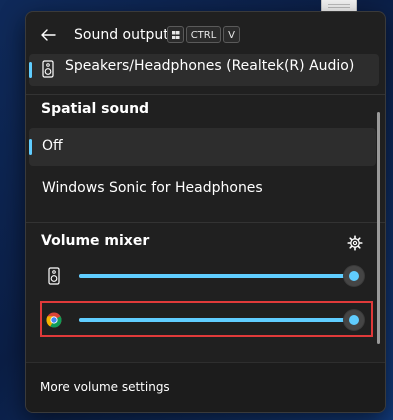 The image size is (393, 420). What do you see at coordinates (152, 188) in the screenshot?
I see `spatial-option-label: Windows Sonic for Headphones` at bounding box center [152, 188].